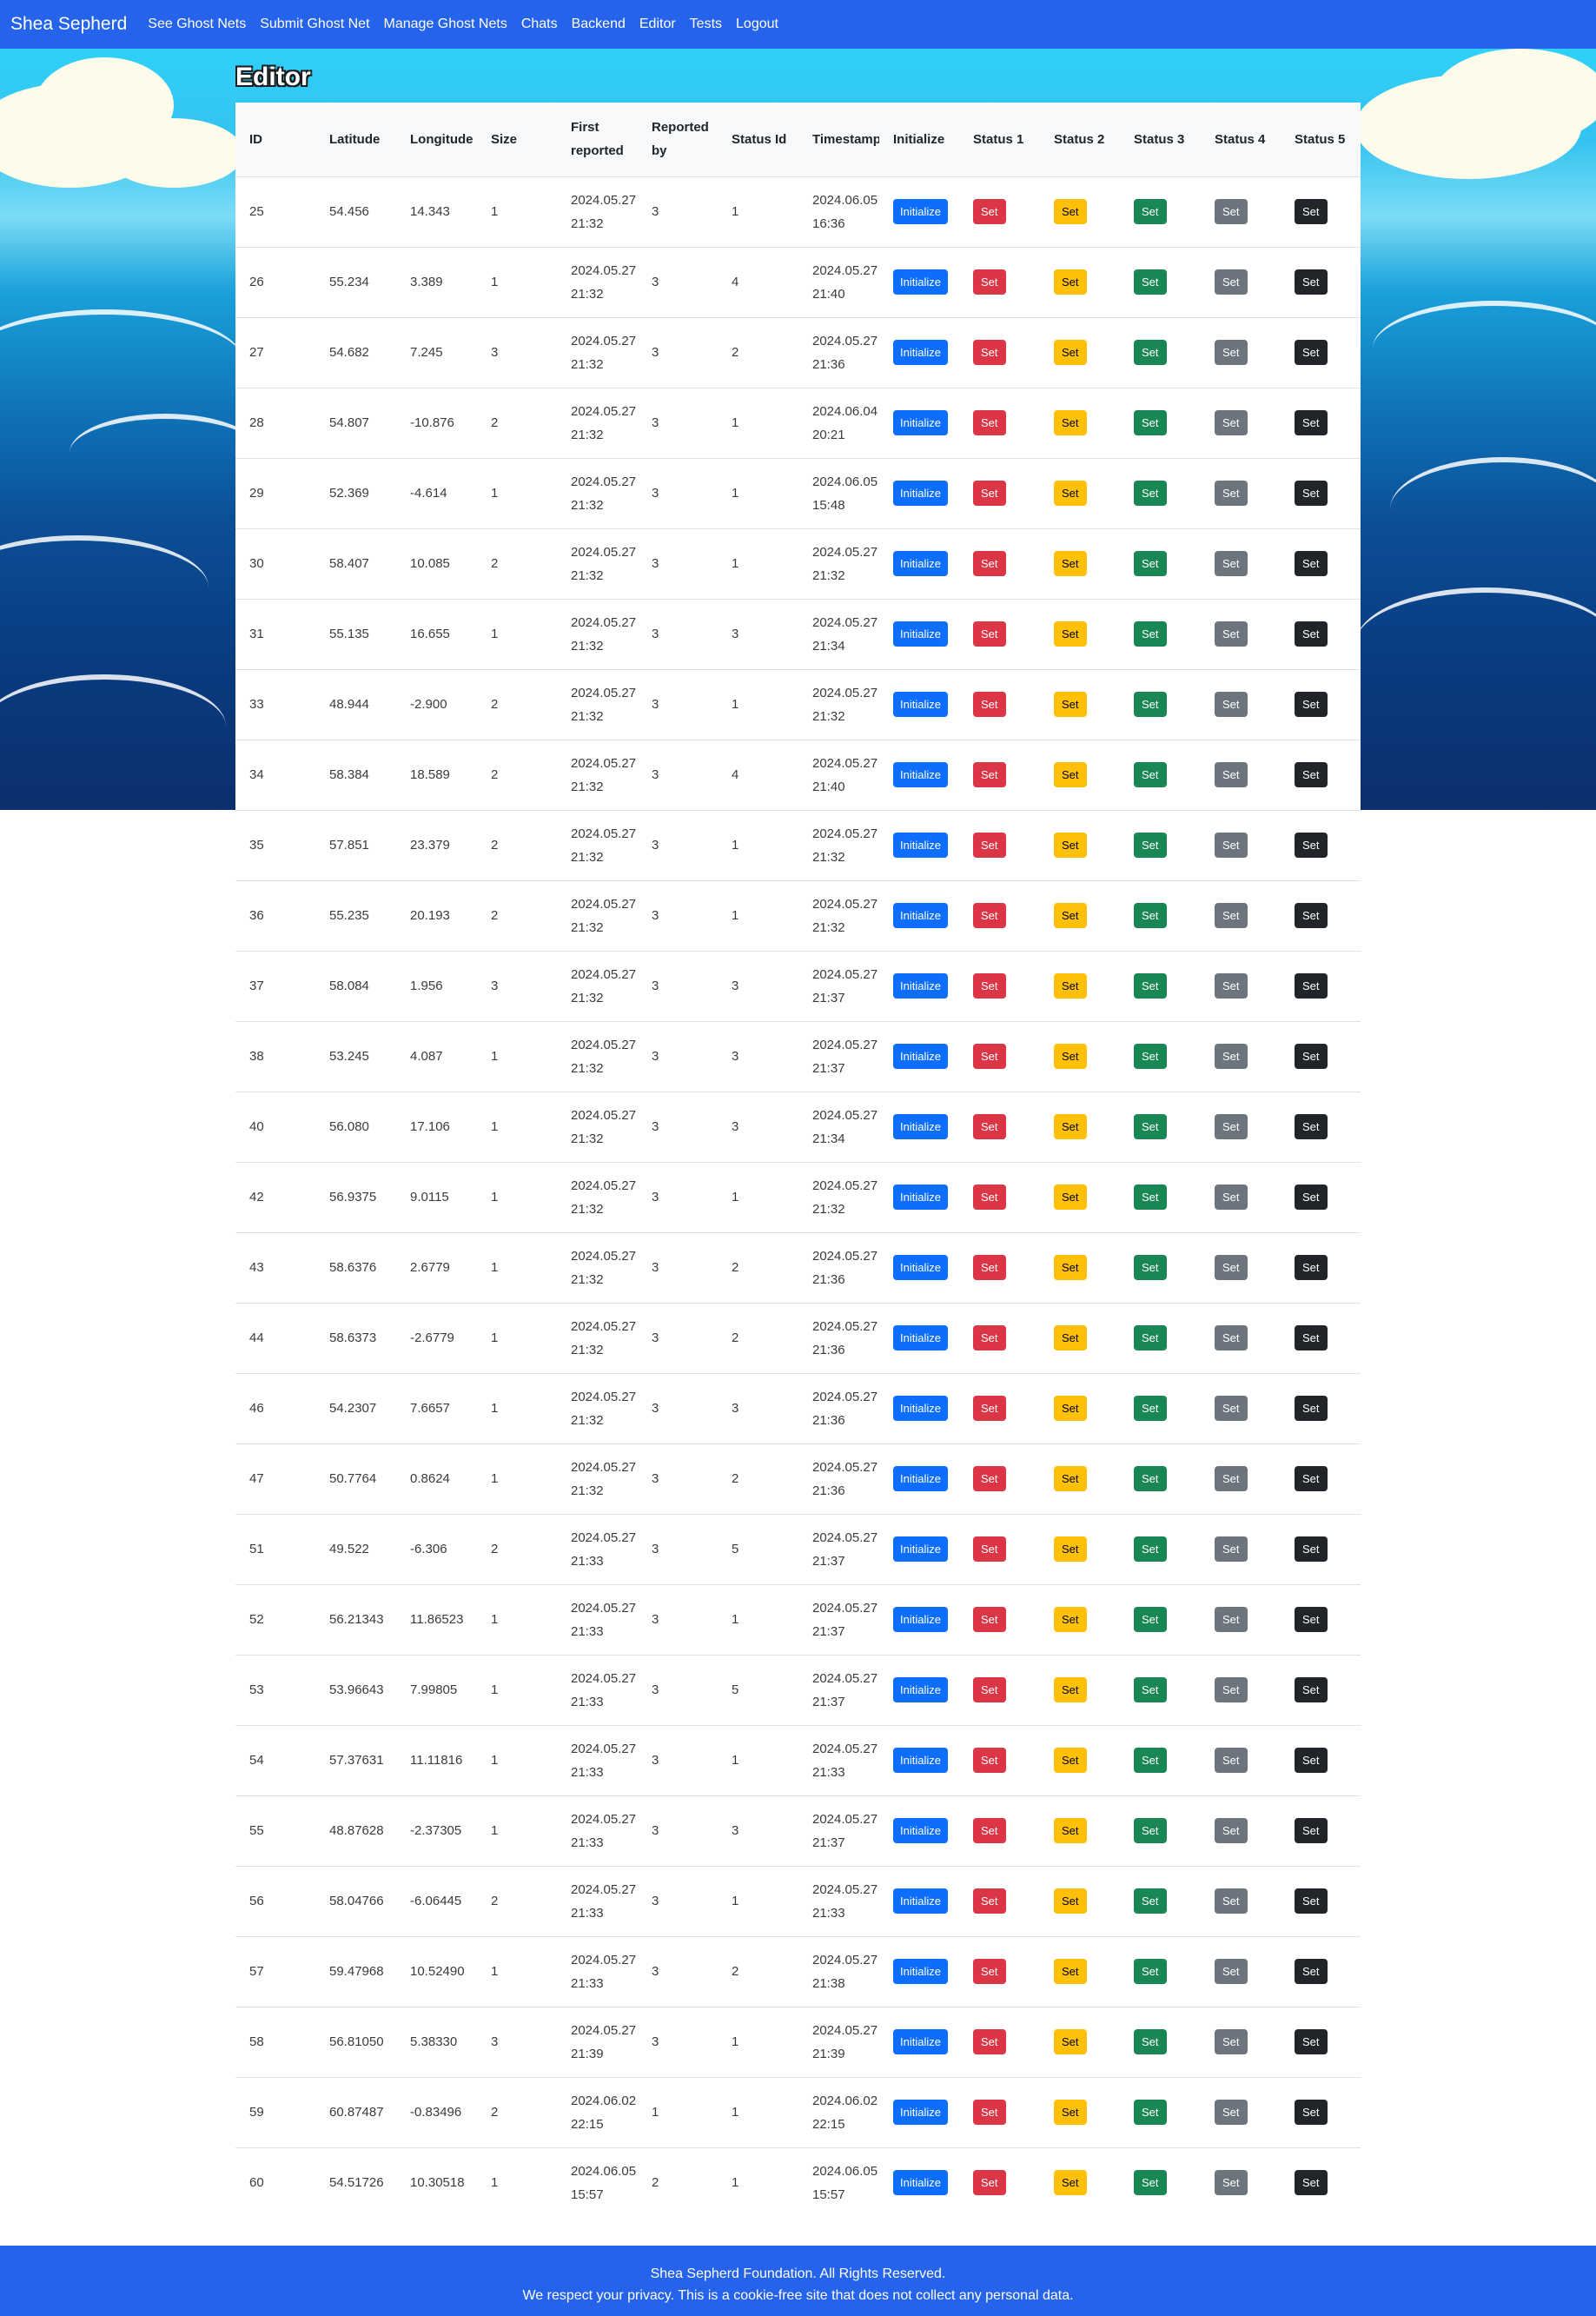 This screenshot has height=2316, width=1596. What do you see at coordinates (599, 24) in the screenshot?
I see `nav-link-backend: Backend` at bounding box center [599, 24].